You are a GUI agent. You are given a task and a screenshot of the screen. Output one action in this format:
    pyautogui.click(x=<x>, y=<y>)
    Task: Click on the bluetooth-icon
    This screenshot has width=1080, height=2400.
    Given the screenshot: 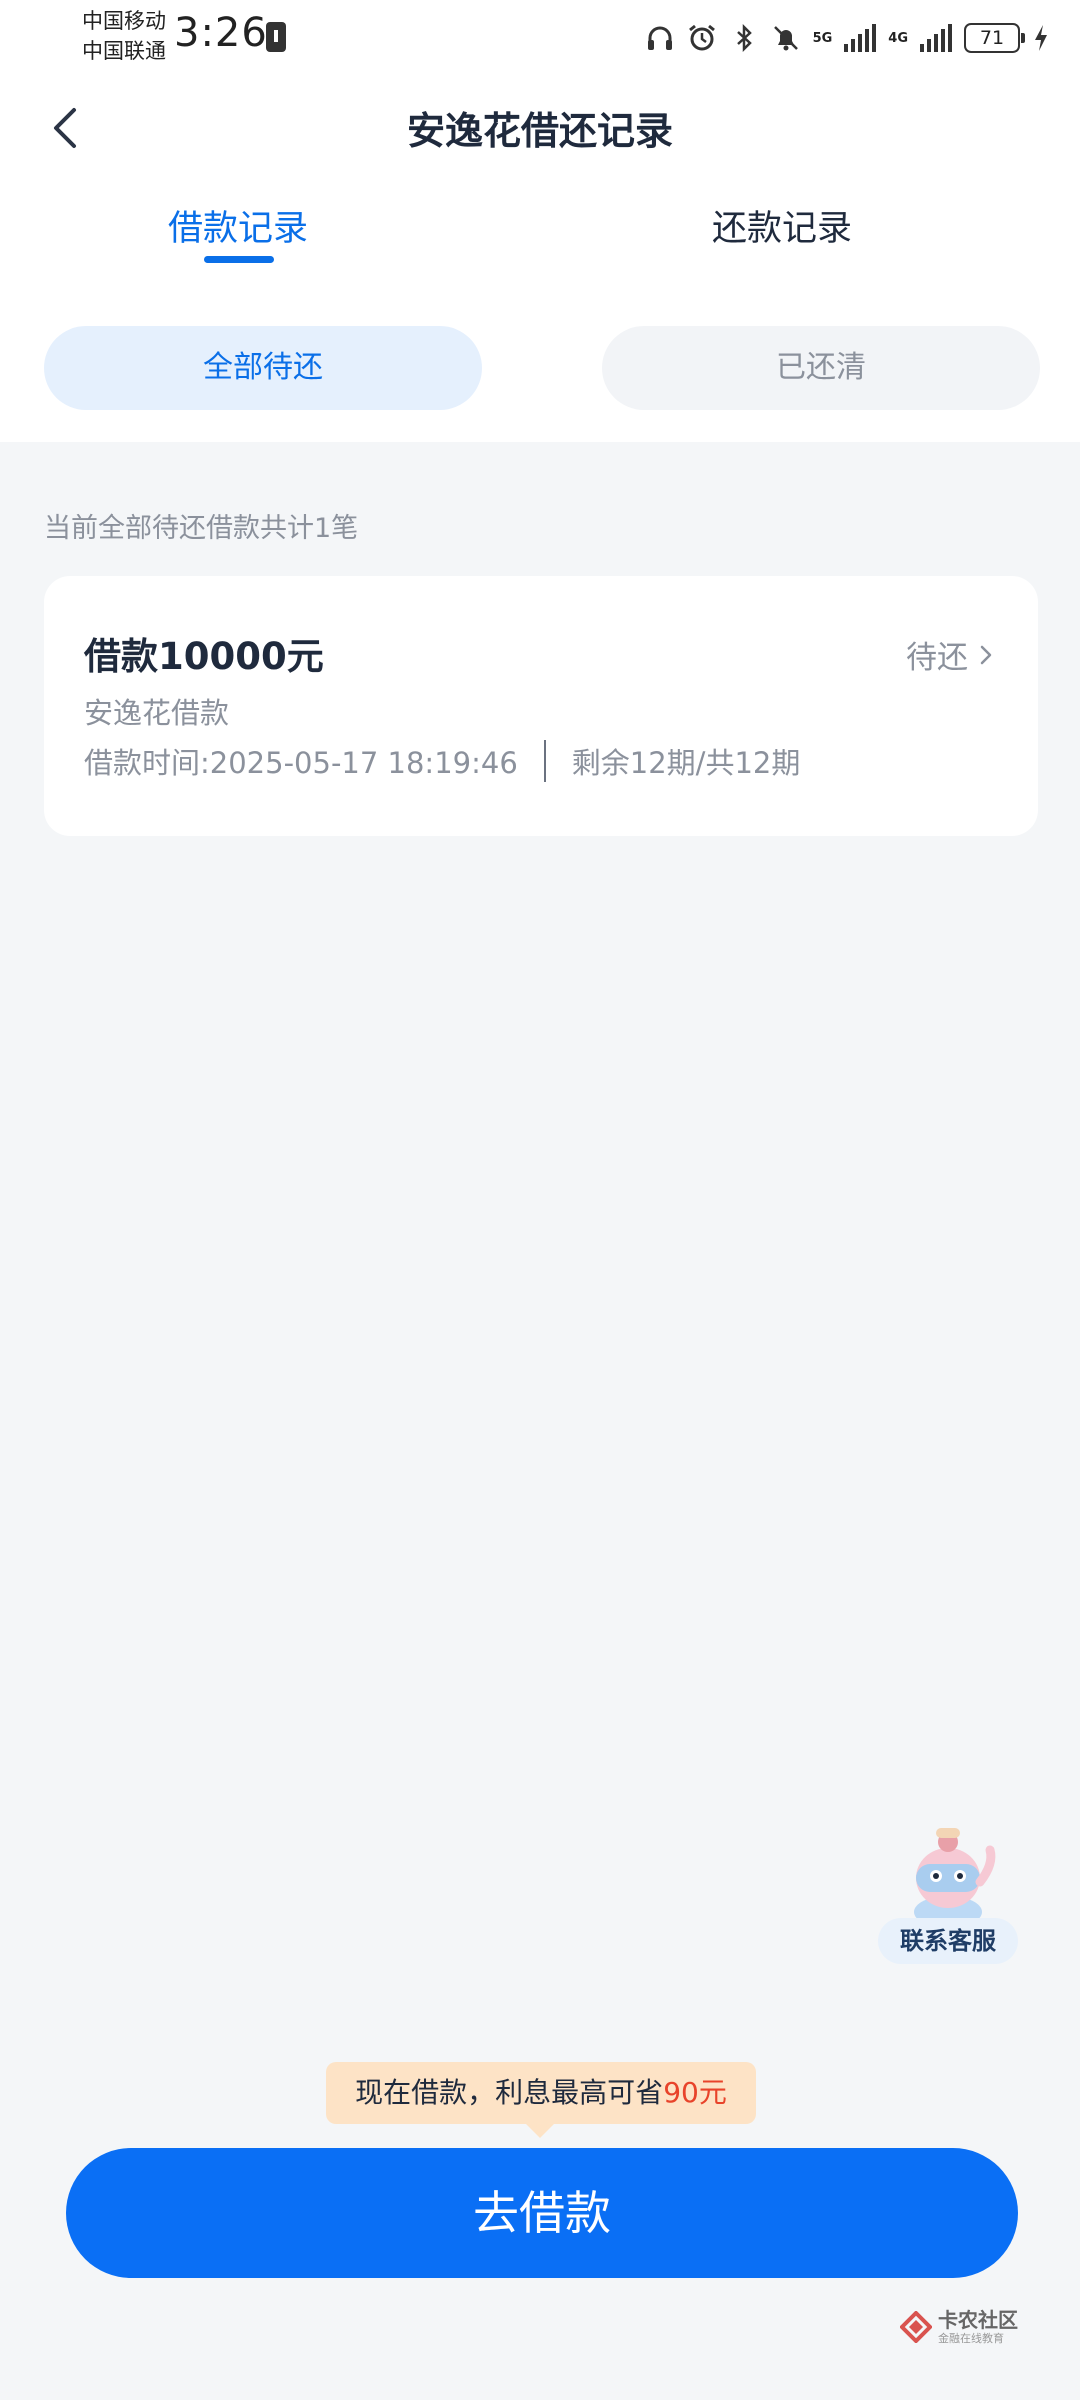 What is the action you would take?
    pyautogui.click(x=744, y=38)
    